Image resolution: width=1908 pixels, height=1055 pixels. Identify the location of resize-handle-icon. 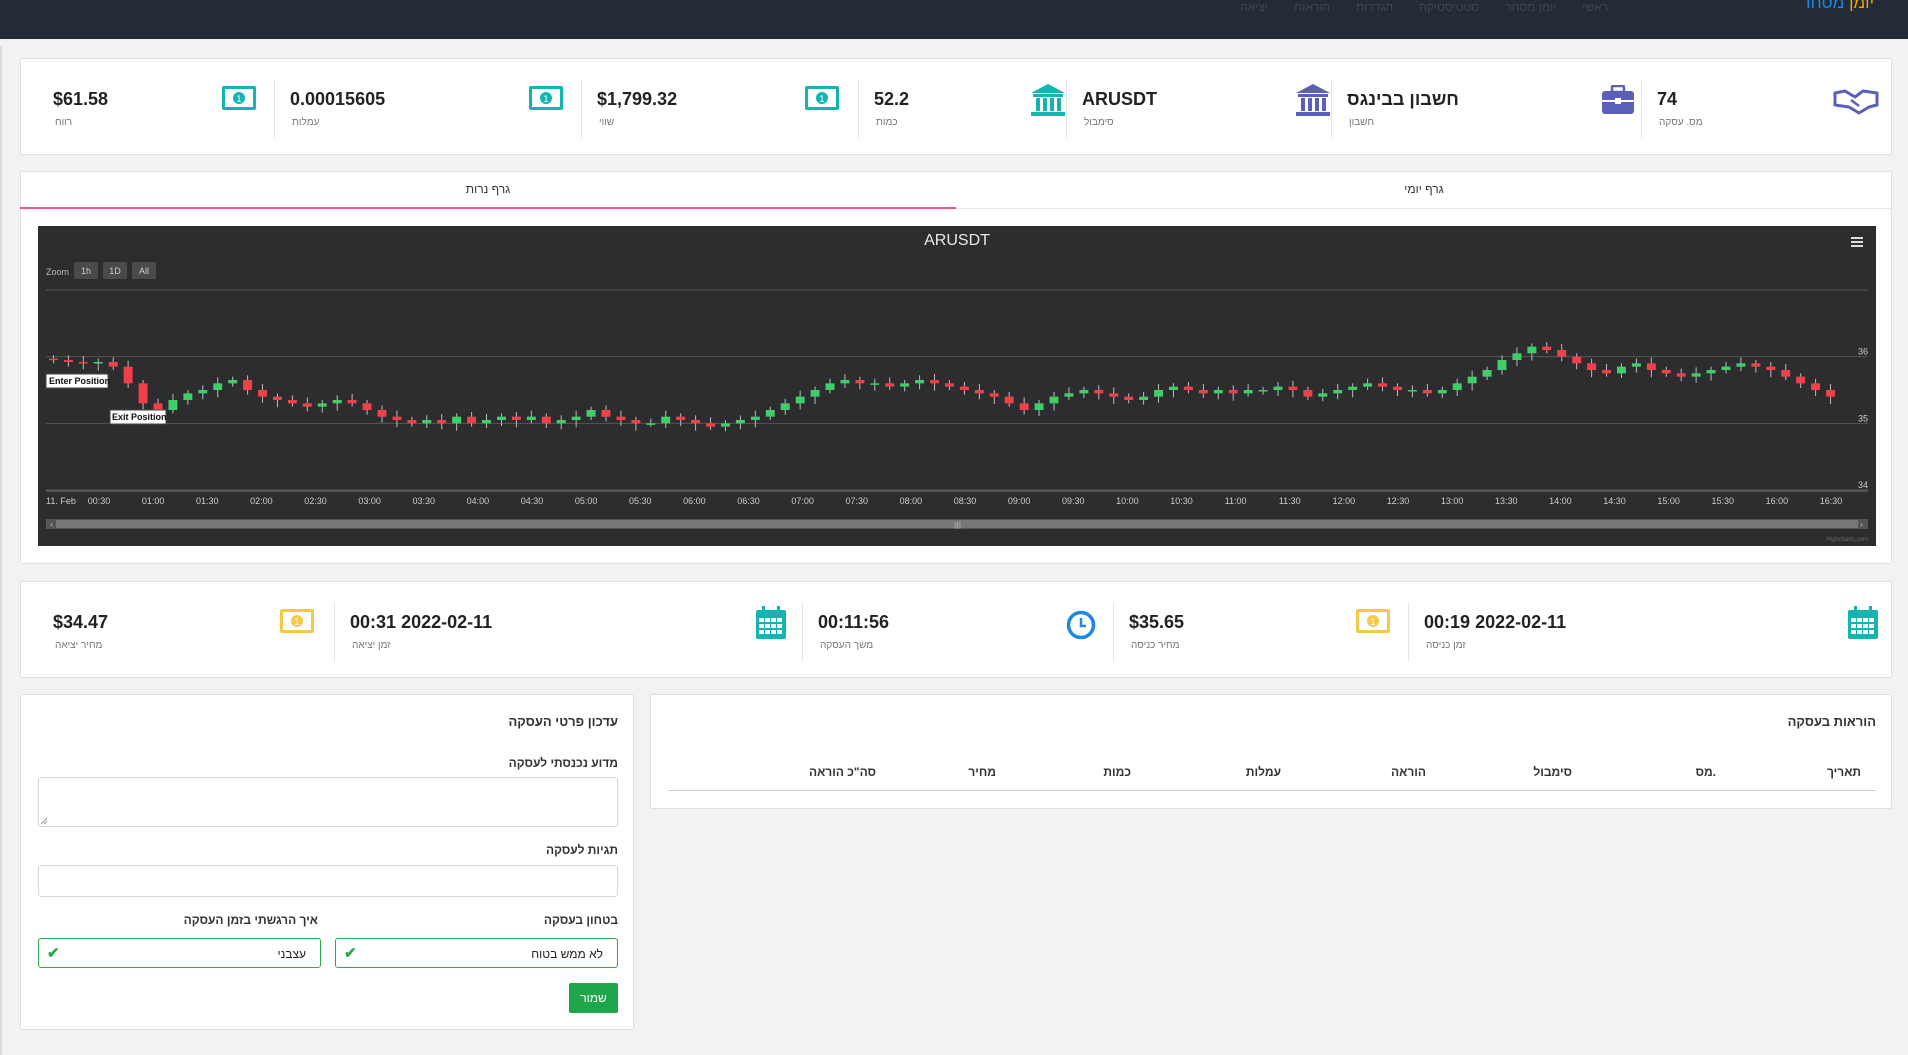
(44, 821).